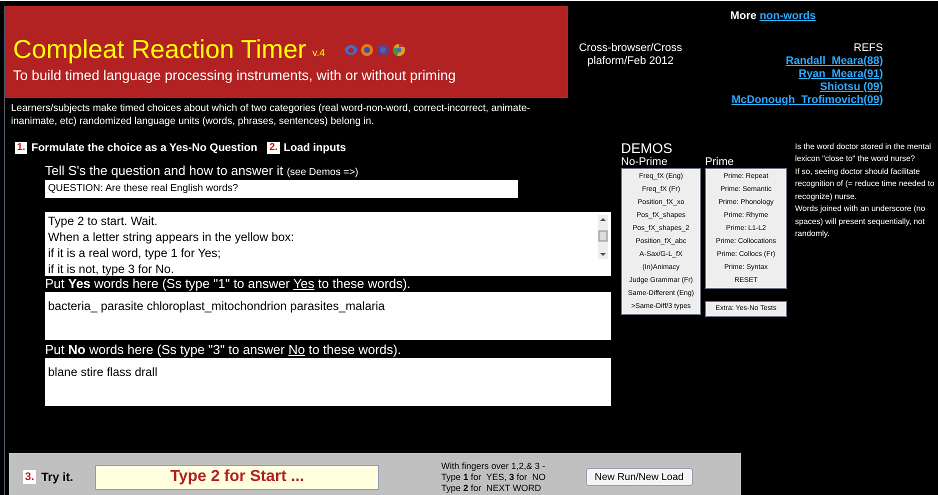  Describe the element at coordinates (630, 61) in the screenshot. I see `platform-note: plaform/Feb 2012` at that location.